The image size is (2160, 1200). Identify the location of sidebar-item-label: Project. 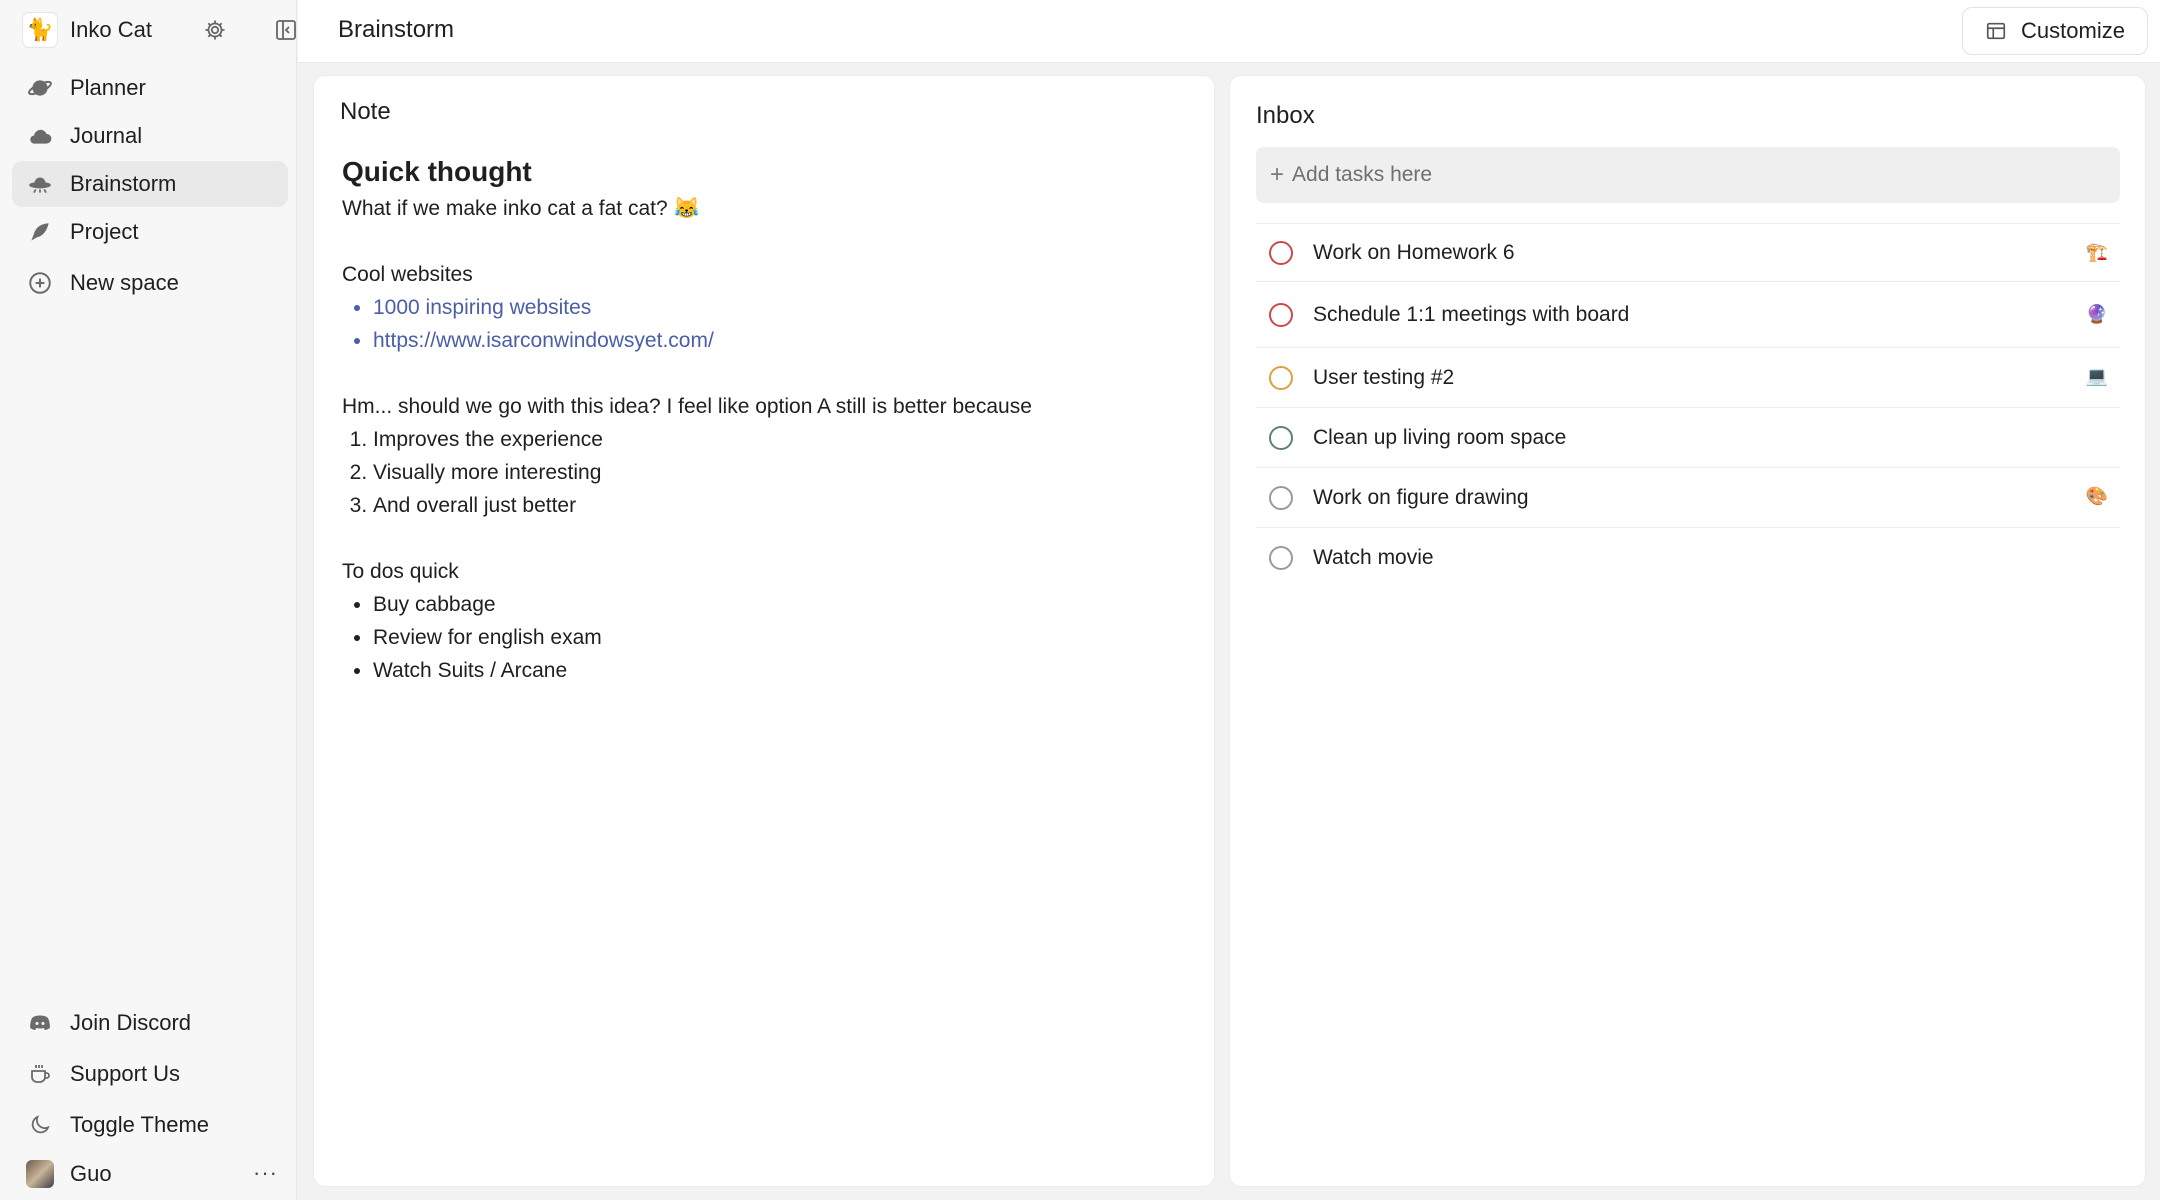
(104, 231).